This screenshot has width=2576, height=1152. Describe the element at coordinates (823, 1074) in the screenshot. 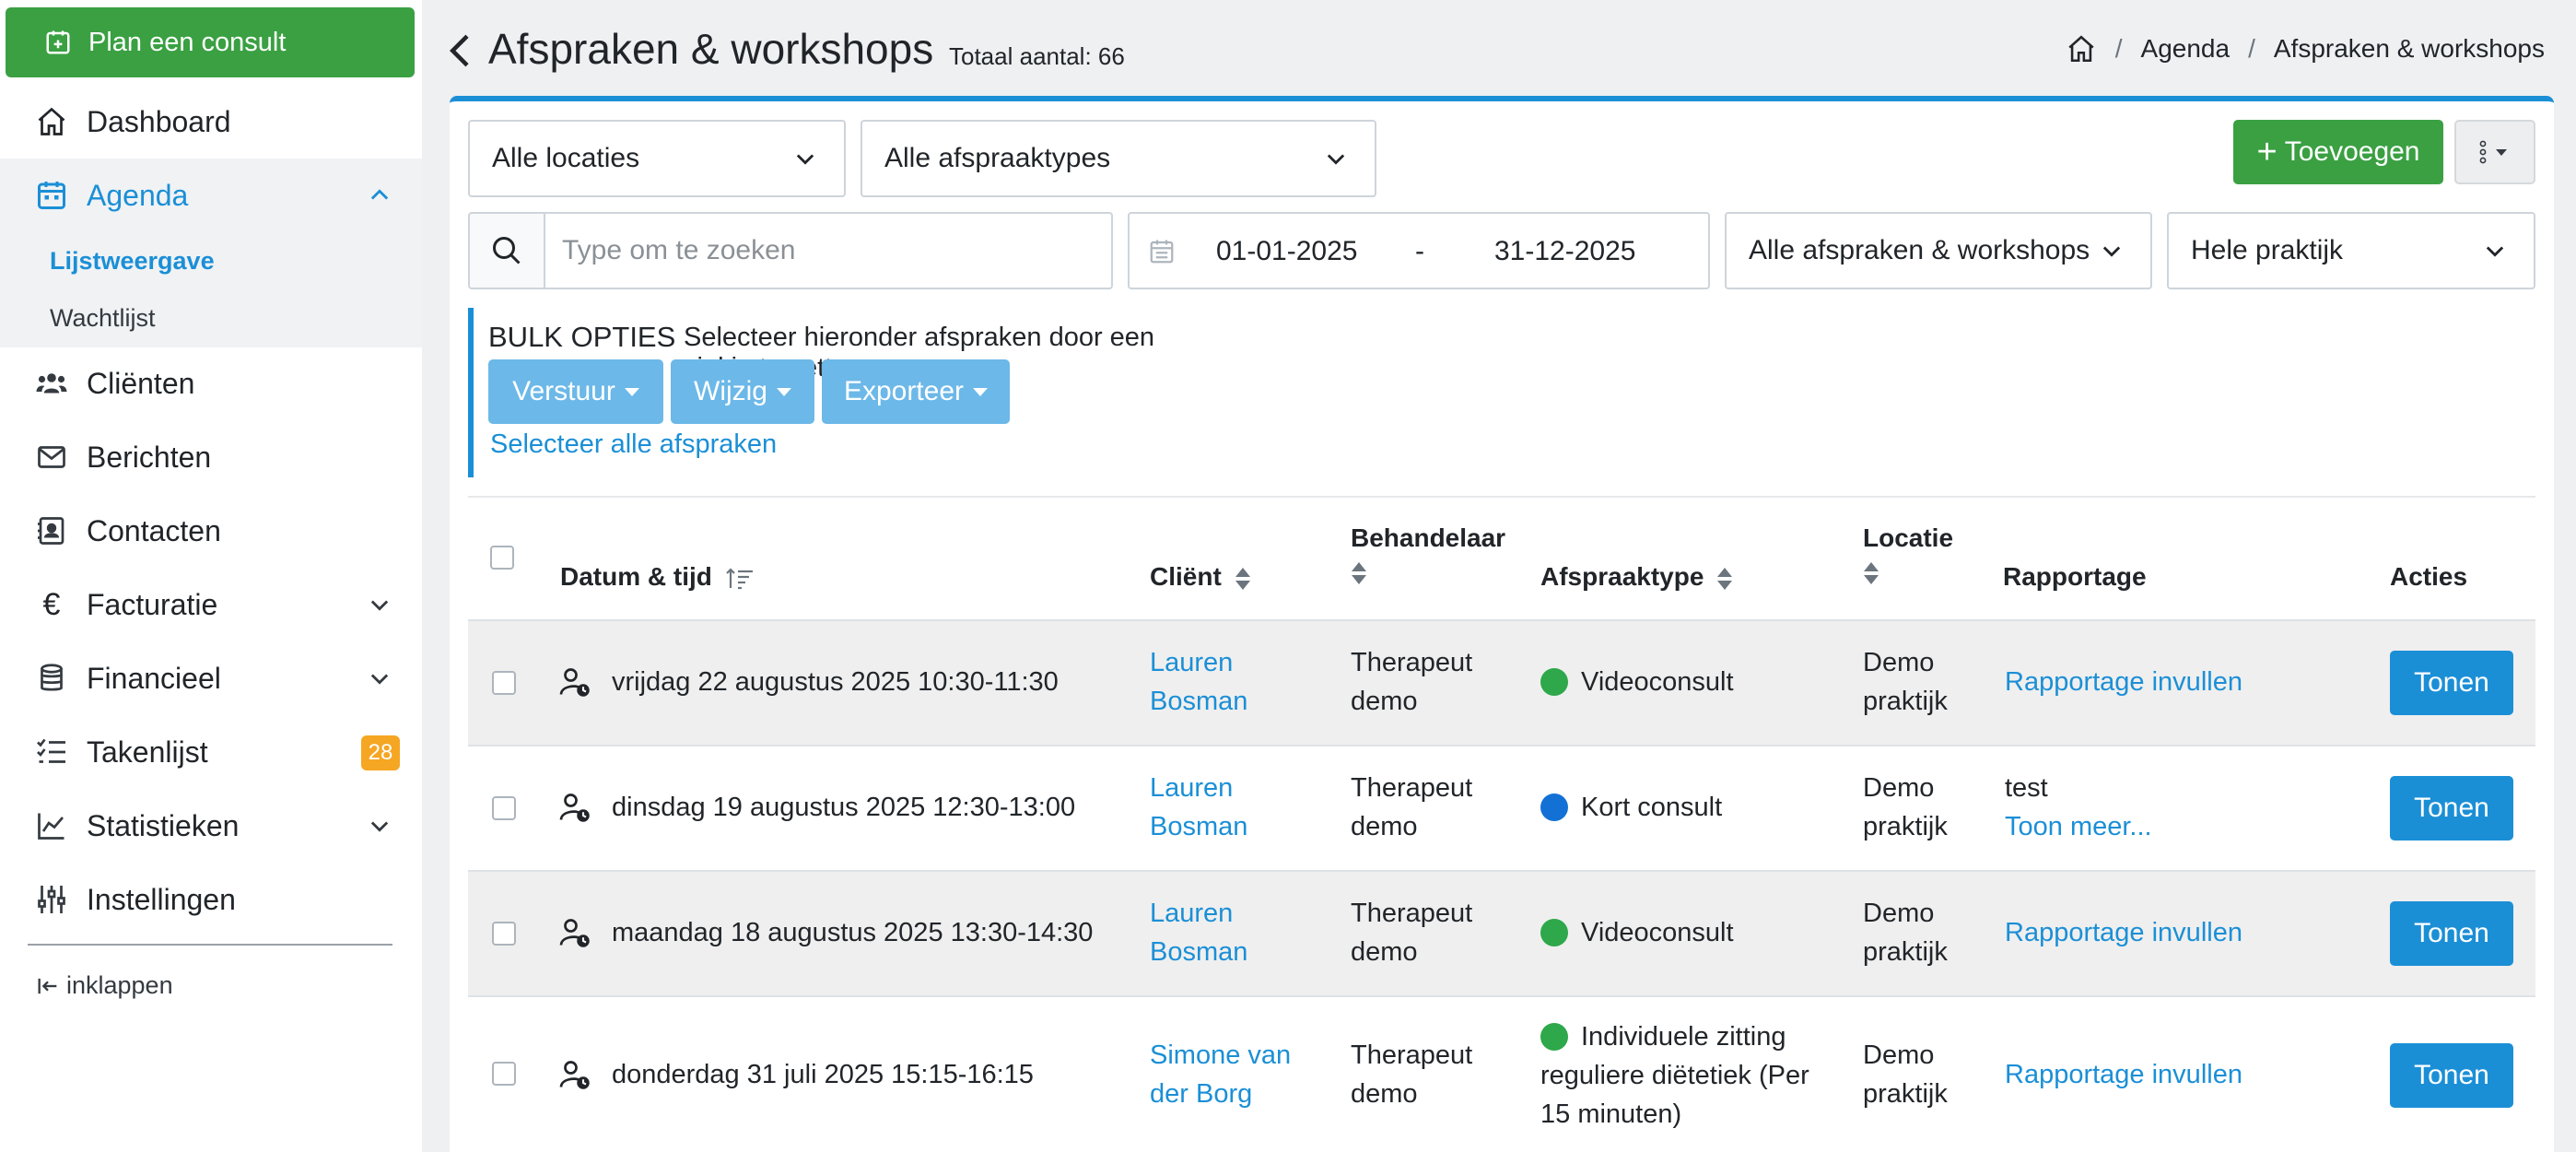

I see `appointment-datetime: donderdag 31 juli 2025 15:15-16:15` at that location.